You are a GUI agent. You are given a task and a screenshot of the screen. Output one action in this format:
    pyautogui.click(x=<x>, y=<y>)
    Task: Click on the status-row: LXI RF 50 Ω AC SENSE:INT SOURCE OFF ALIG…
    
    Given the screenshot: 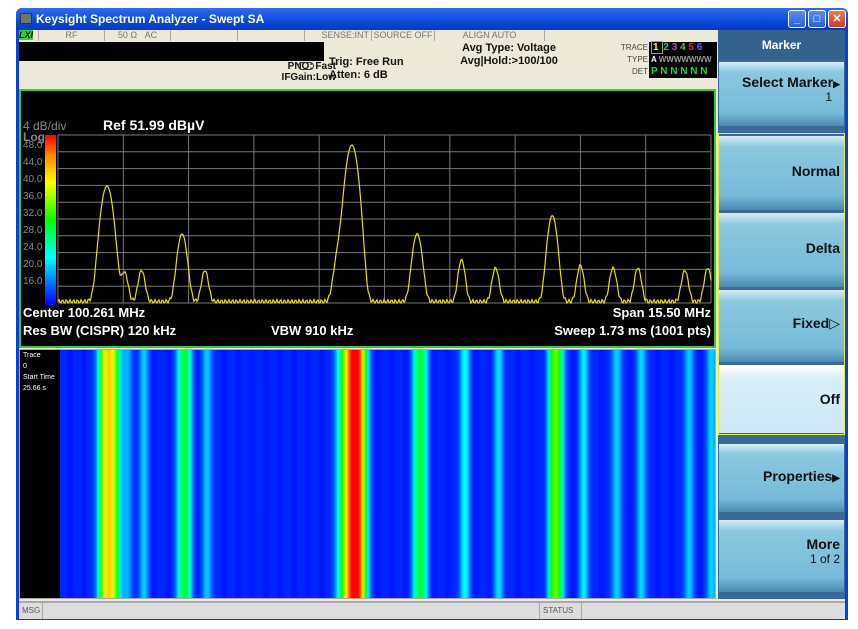 What is the action you would take?
    pyautogui.click(x=368, y=35)
    